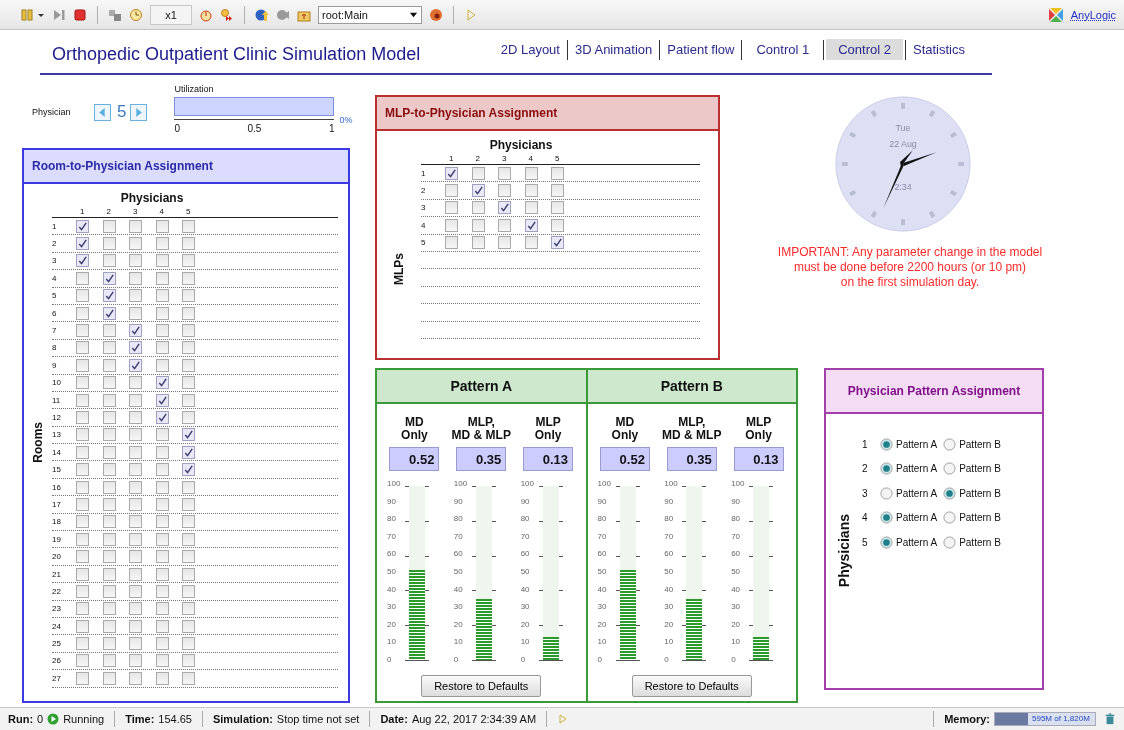  What do you see at coordinates (939, 49) in the screenshot?
I see `tab: Statistics` at bounding box center [939, 49].